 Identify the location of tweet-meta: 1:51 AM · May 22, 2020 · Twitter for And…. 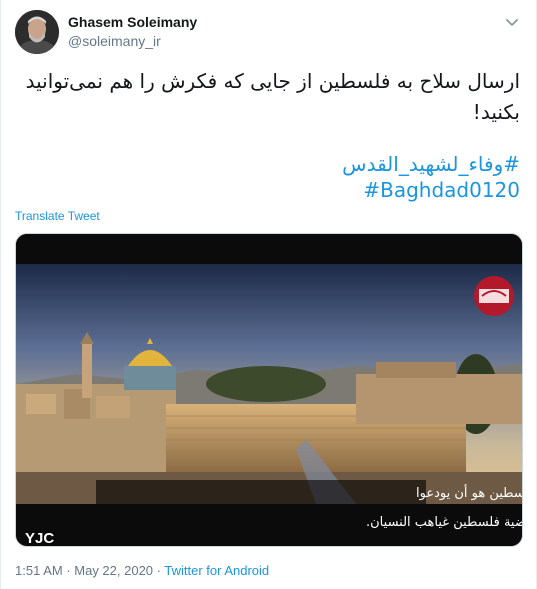
(142, 570).